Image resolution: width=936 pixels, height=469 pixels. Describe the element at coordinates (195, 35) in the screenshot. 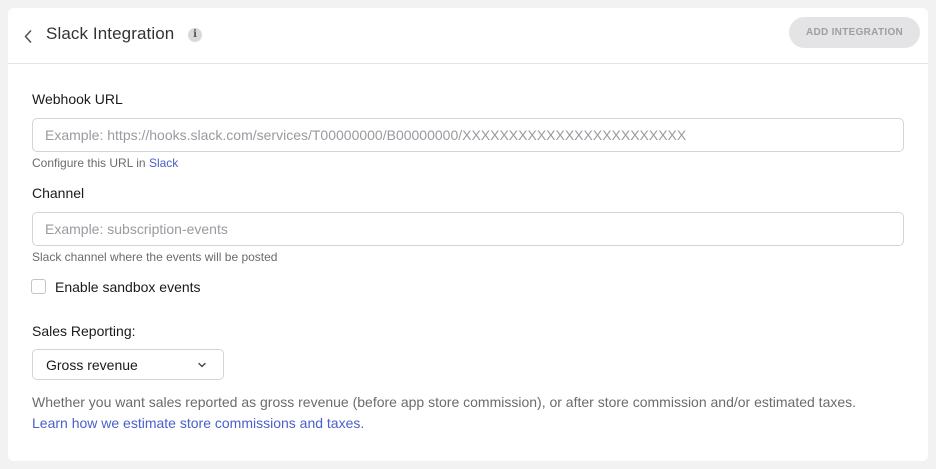

I see `info-icon: i` at that location.